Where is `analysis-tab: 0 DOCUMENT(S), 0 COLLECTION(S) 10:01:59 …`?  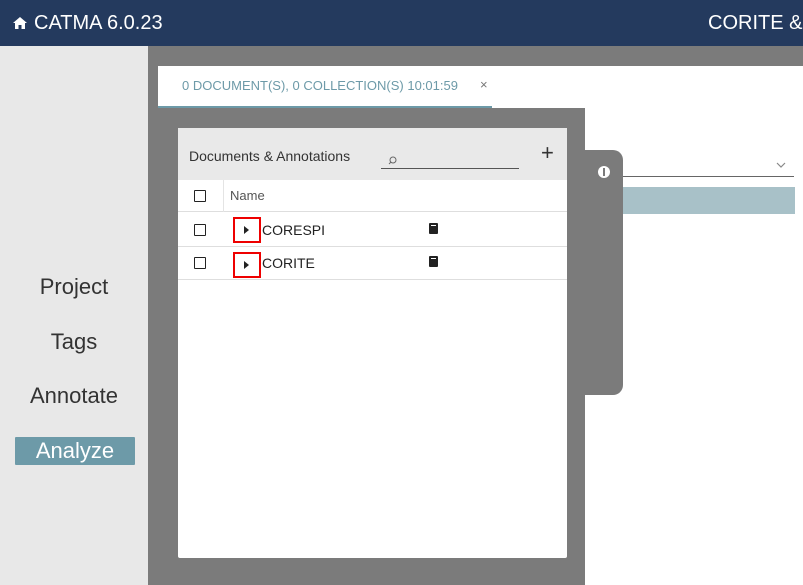 analysis-tab: 0 DOCUMENT(S), 0 COLLECTION(S) 10:01:59 … is located at coordinates (325, 87).